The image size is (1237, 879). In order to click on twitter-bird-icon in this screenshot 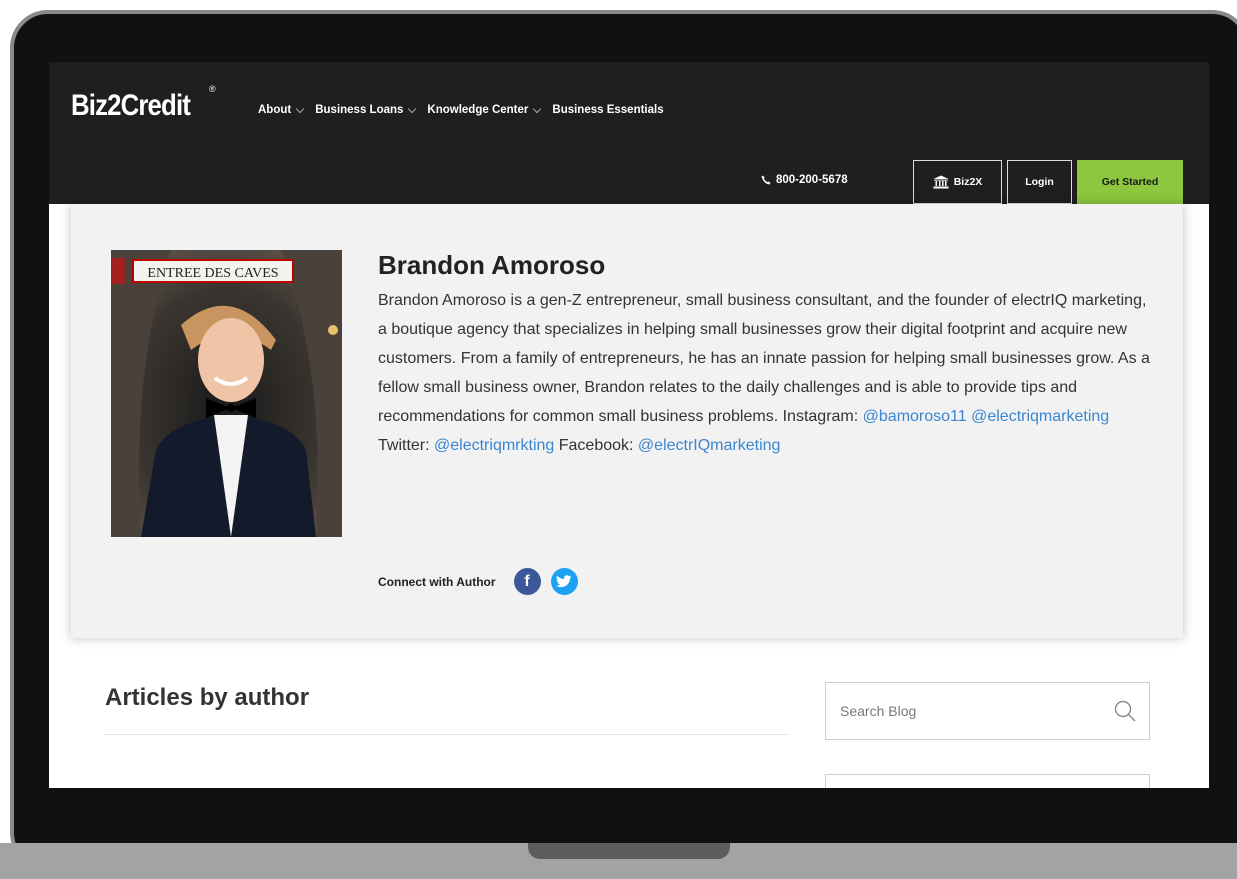, I will do `click(564, 580)`.